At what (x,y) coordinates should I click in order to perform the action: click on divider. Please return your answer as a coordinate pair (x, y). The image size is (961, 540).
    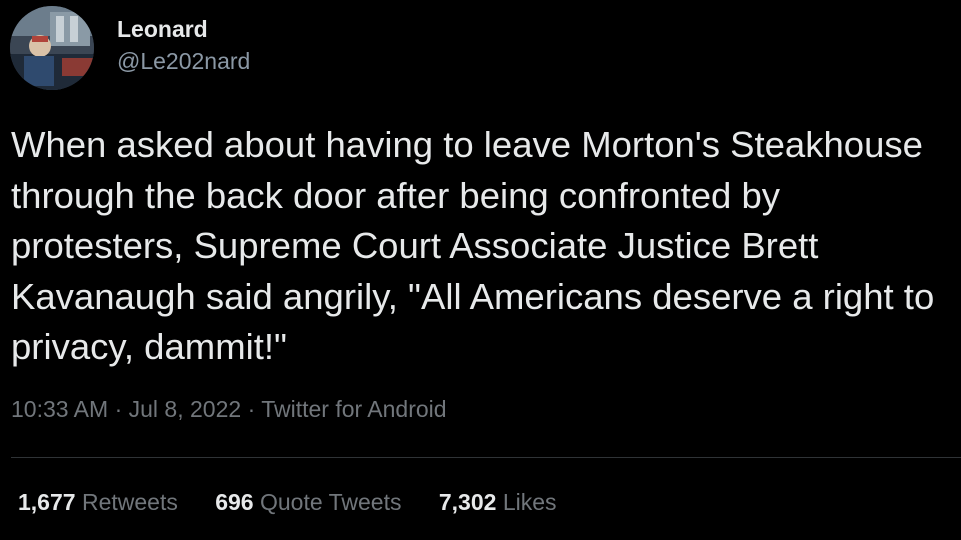
    Looking at the image, I should click on (486, 457).